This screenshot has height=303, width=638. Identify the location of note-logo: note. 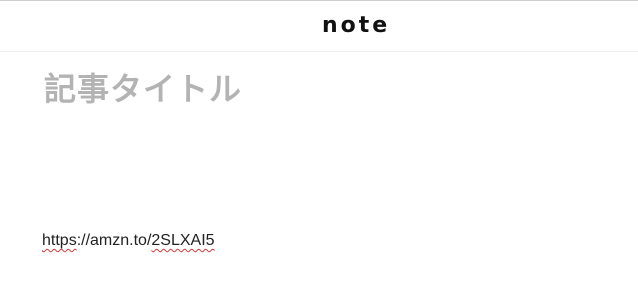
(356, 26).